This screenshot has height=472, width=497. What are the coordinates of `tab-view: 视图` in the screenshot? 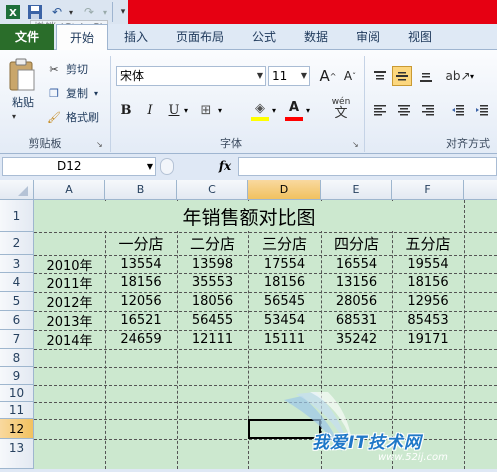 It's located at (420, 37).